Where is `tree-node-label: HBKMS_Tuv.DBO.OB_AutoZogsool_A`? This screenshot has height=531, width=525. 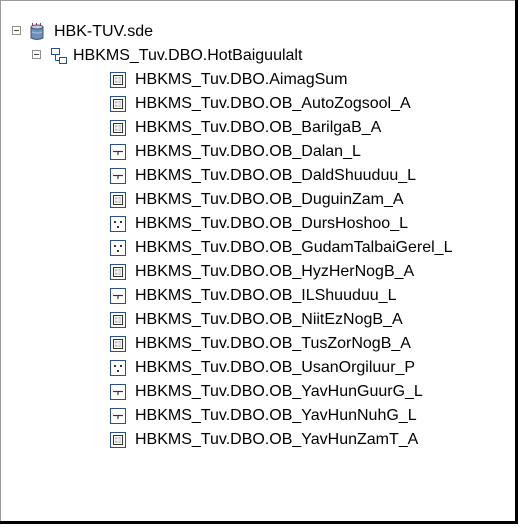 tree-node-label: HBKMS_Tuv.DBO.OB_AutoZogsool_A is located at coordinates (273, 103).